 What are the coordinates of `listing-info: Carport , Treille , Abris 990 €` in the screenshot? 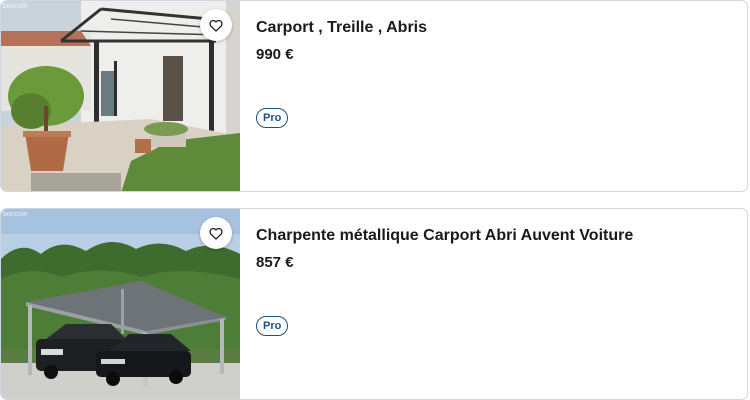 It's located at (496, 41).